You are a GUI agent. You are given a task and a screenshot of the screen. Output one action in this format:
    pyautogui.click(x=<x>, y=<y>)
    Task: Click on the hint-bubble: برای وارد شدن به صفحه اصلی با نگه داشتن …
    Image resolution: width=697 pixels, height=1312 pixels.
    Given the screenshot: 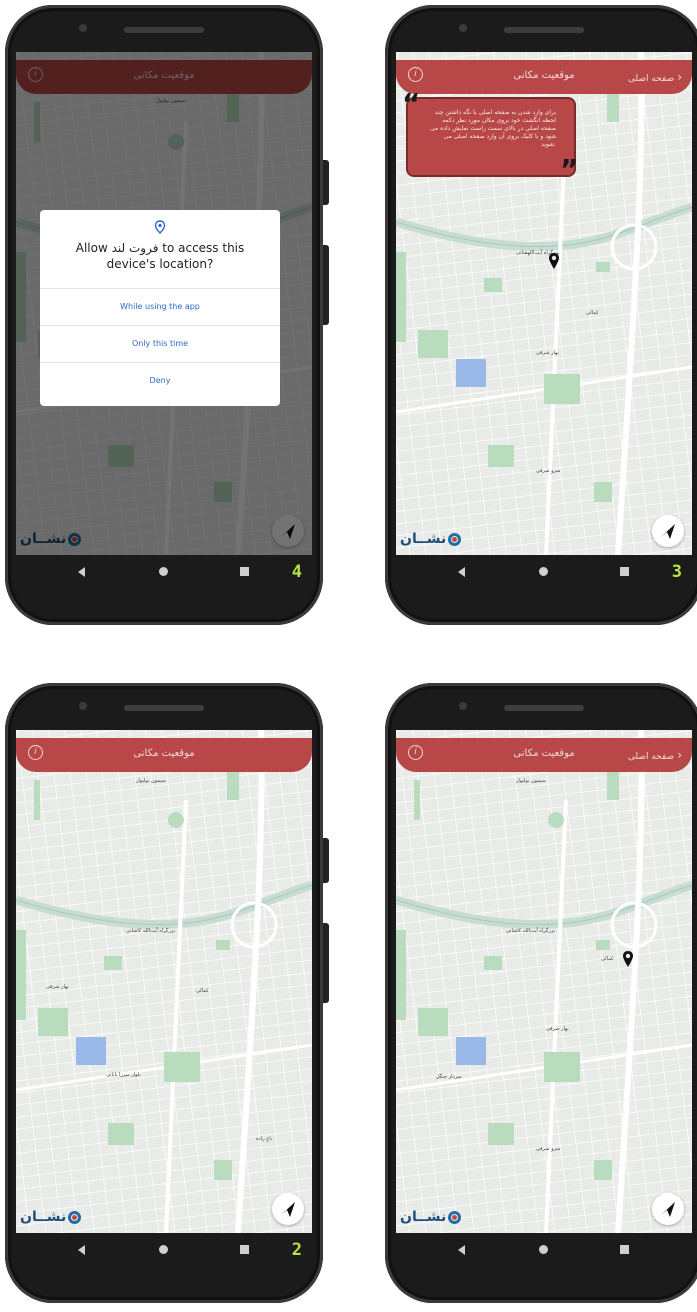 What is the action you would take?
    pyautogui.click(x=491, y=137)
    